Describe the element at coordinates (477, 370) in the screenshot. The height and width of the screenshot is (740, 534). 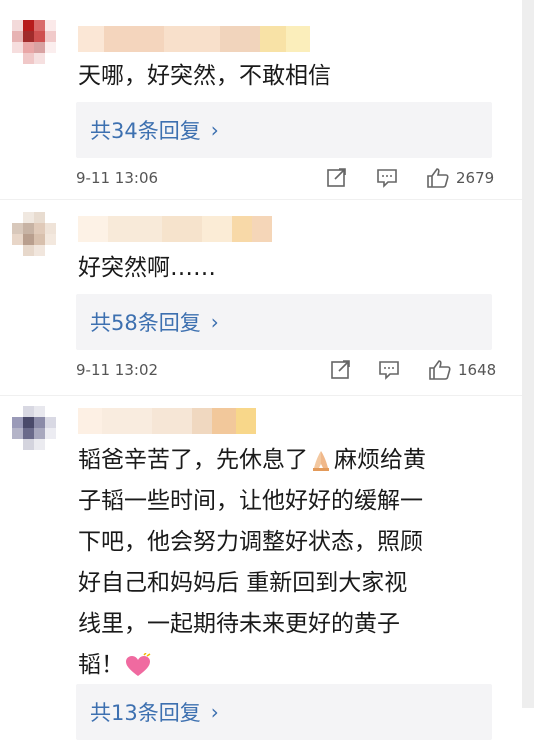
I see `like-count: 1648` at that location.